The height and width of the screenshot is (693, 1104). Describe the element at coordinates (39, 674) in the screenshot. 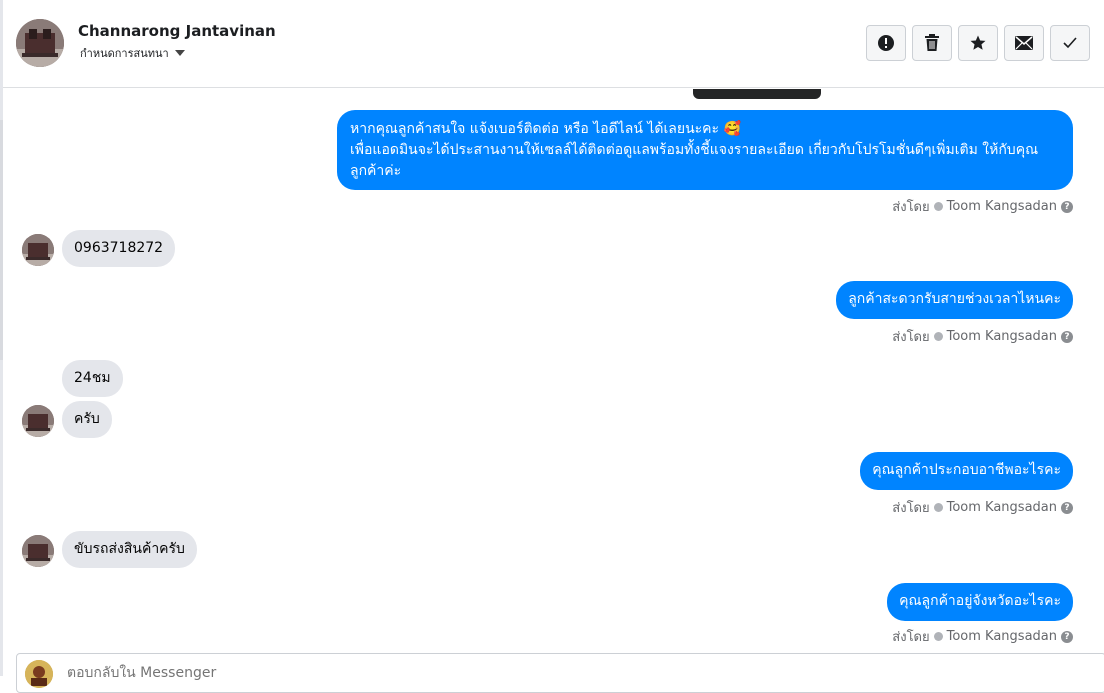

I see `page-avatar` at that location.